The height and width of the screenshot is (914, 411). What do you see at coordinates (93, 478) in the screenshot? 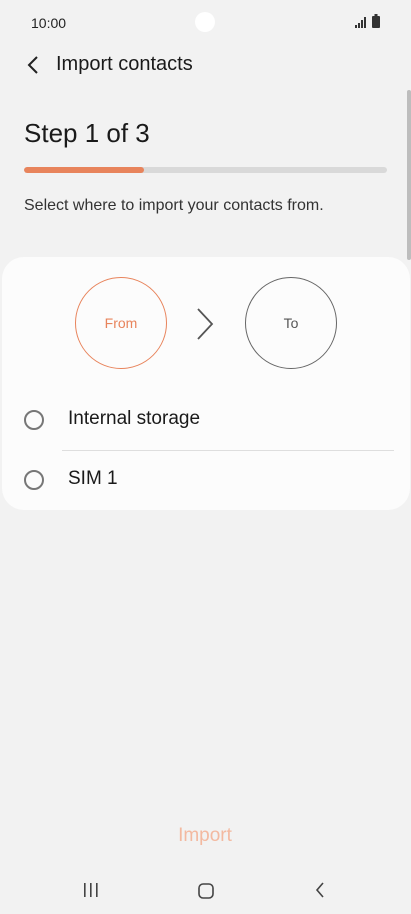
I see `option-label: SIM 1` at bounding box center [93, 478].